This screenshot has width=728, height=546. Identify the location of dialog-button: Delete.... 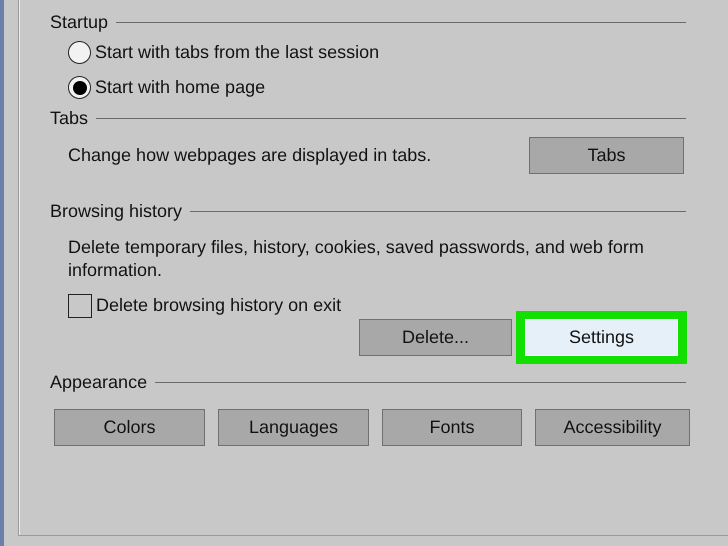
(435, 337).